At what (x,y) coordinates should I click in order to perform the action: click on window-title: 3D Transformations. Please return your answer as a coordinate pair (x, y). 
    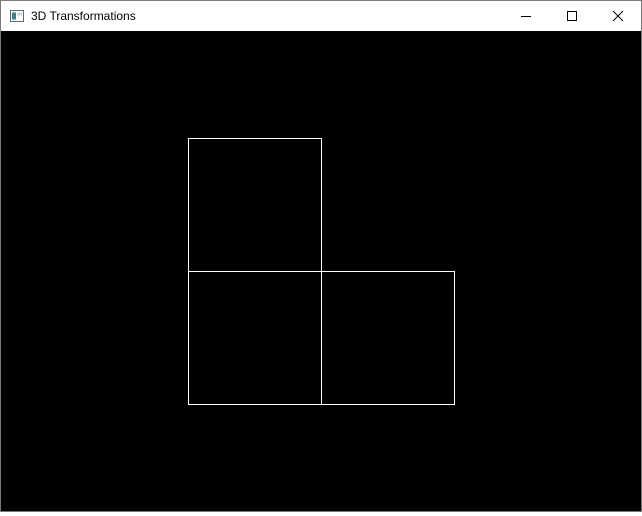
    Looking at the image, I should click on (83, 16).